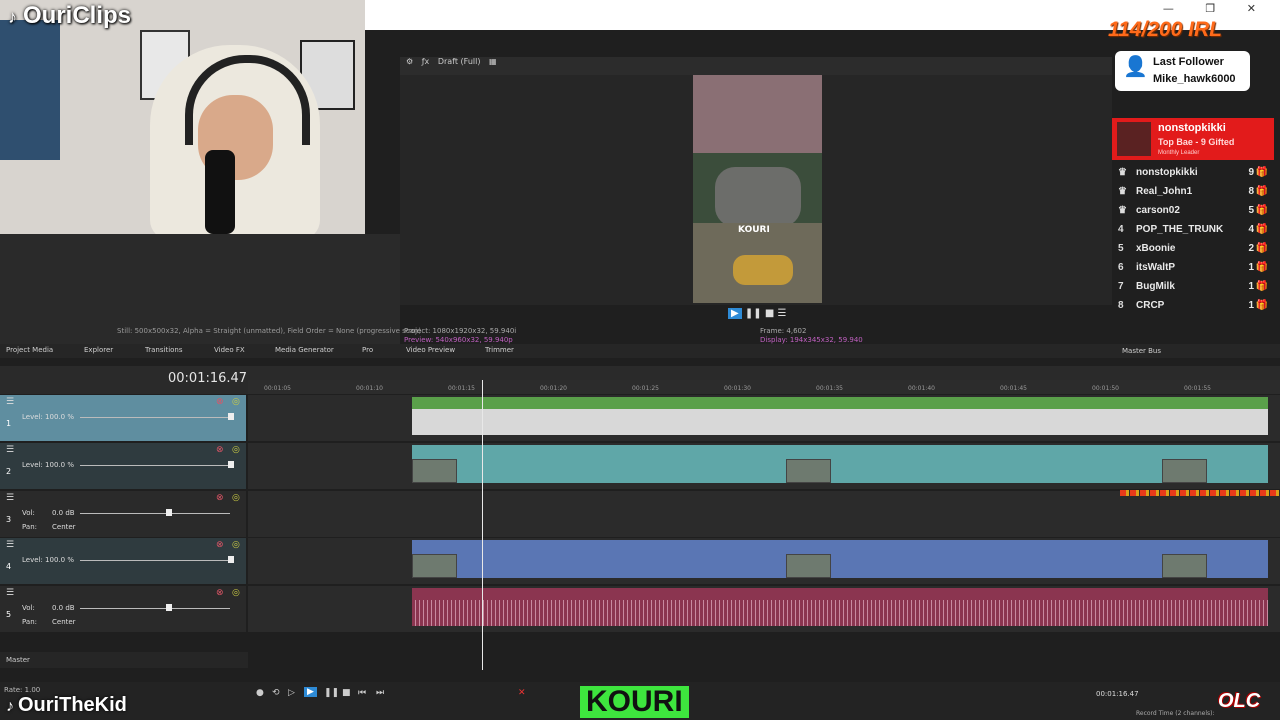 Image resolution: width=1280 pixels, height=720 pixels. I want to click on grid-icon: ▦, so click(493, 61).